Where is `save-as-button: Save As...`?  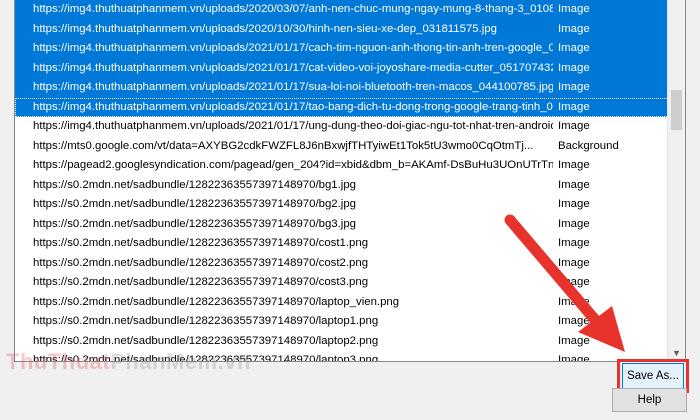 save-as-button: Save As... is located at coordinates (653, 376).